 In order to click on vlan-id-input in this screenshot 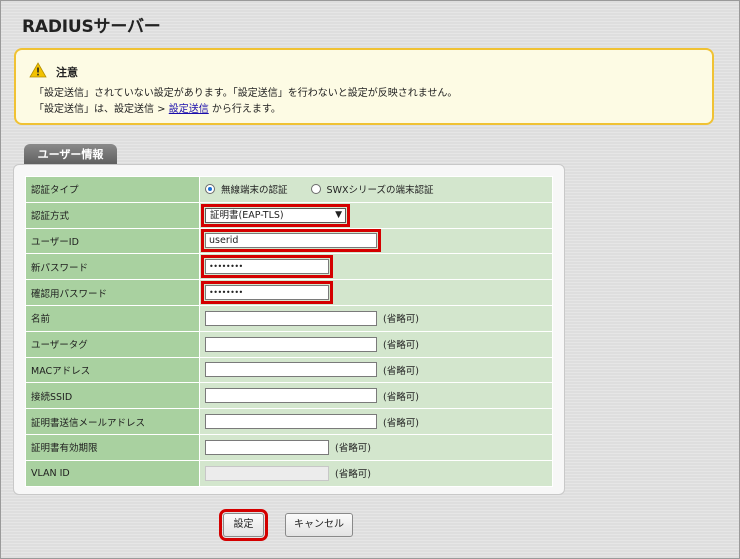, I will do `click(267, 473)`.